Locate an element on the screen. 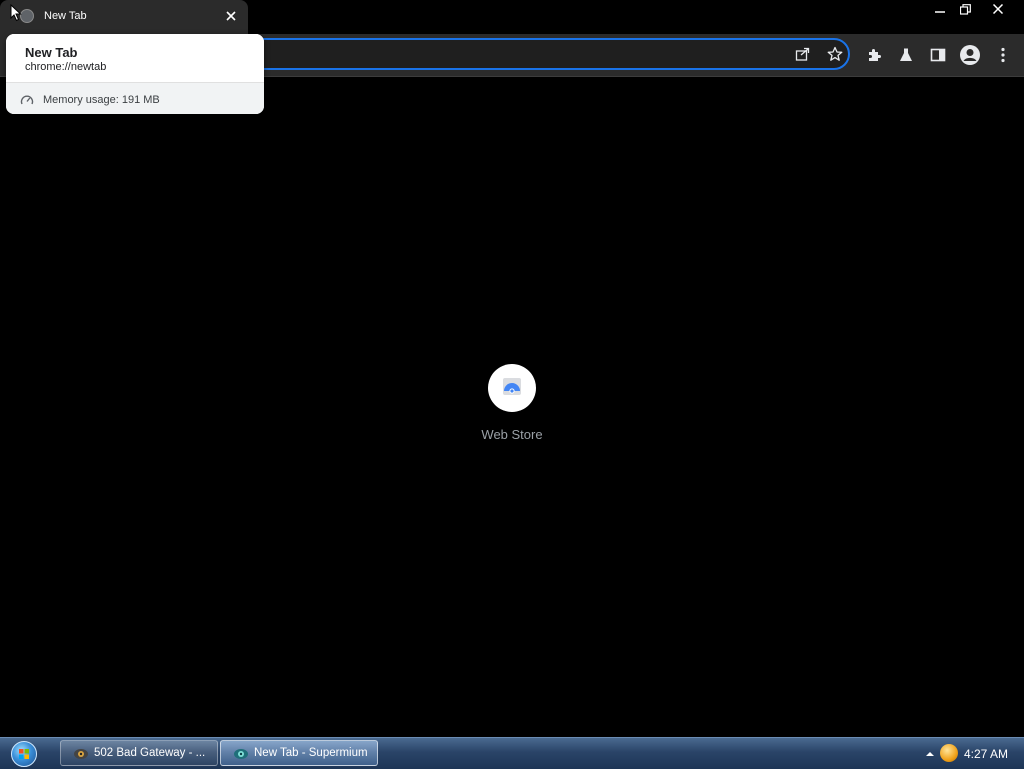  restore-icon is located at coordinates (965, 9).